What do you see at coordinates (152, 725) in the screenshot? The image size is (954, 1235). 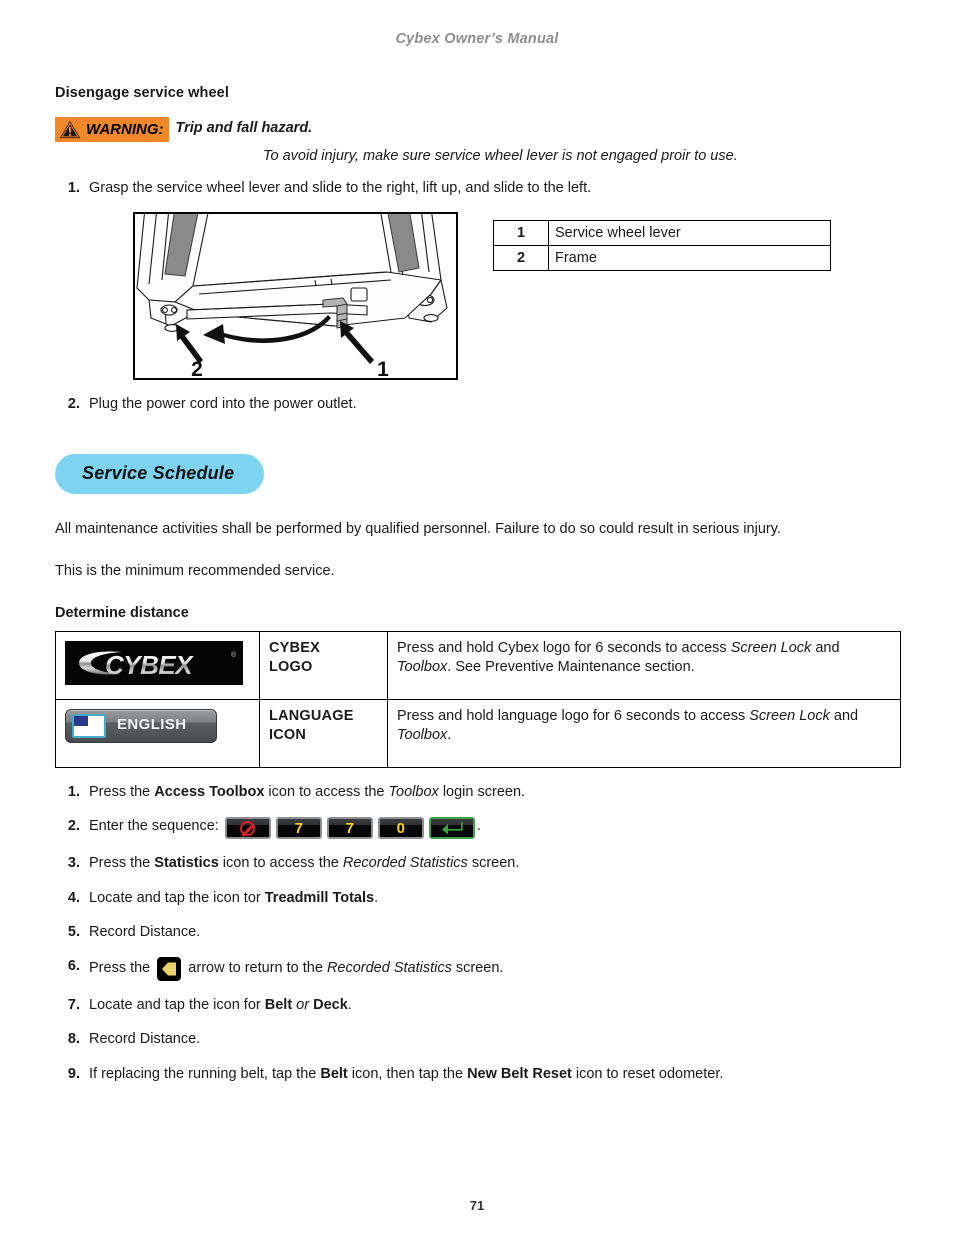 I see `language-label: ENGLISH` at bounding box center [152, 725].